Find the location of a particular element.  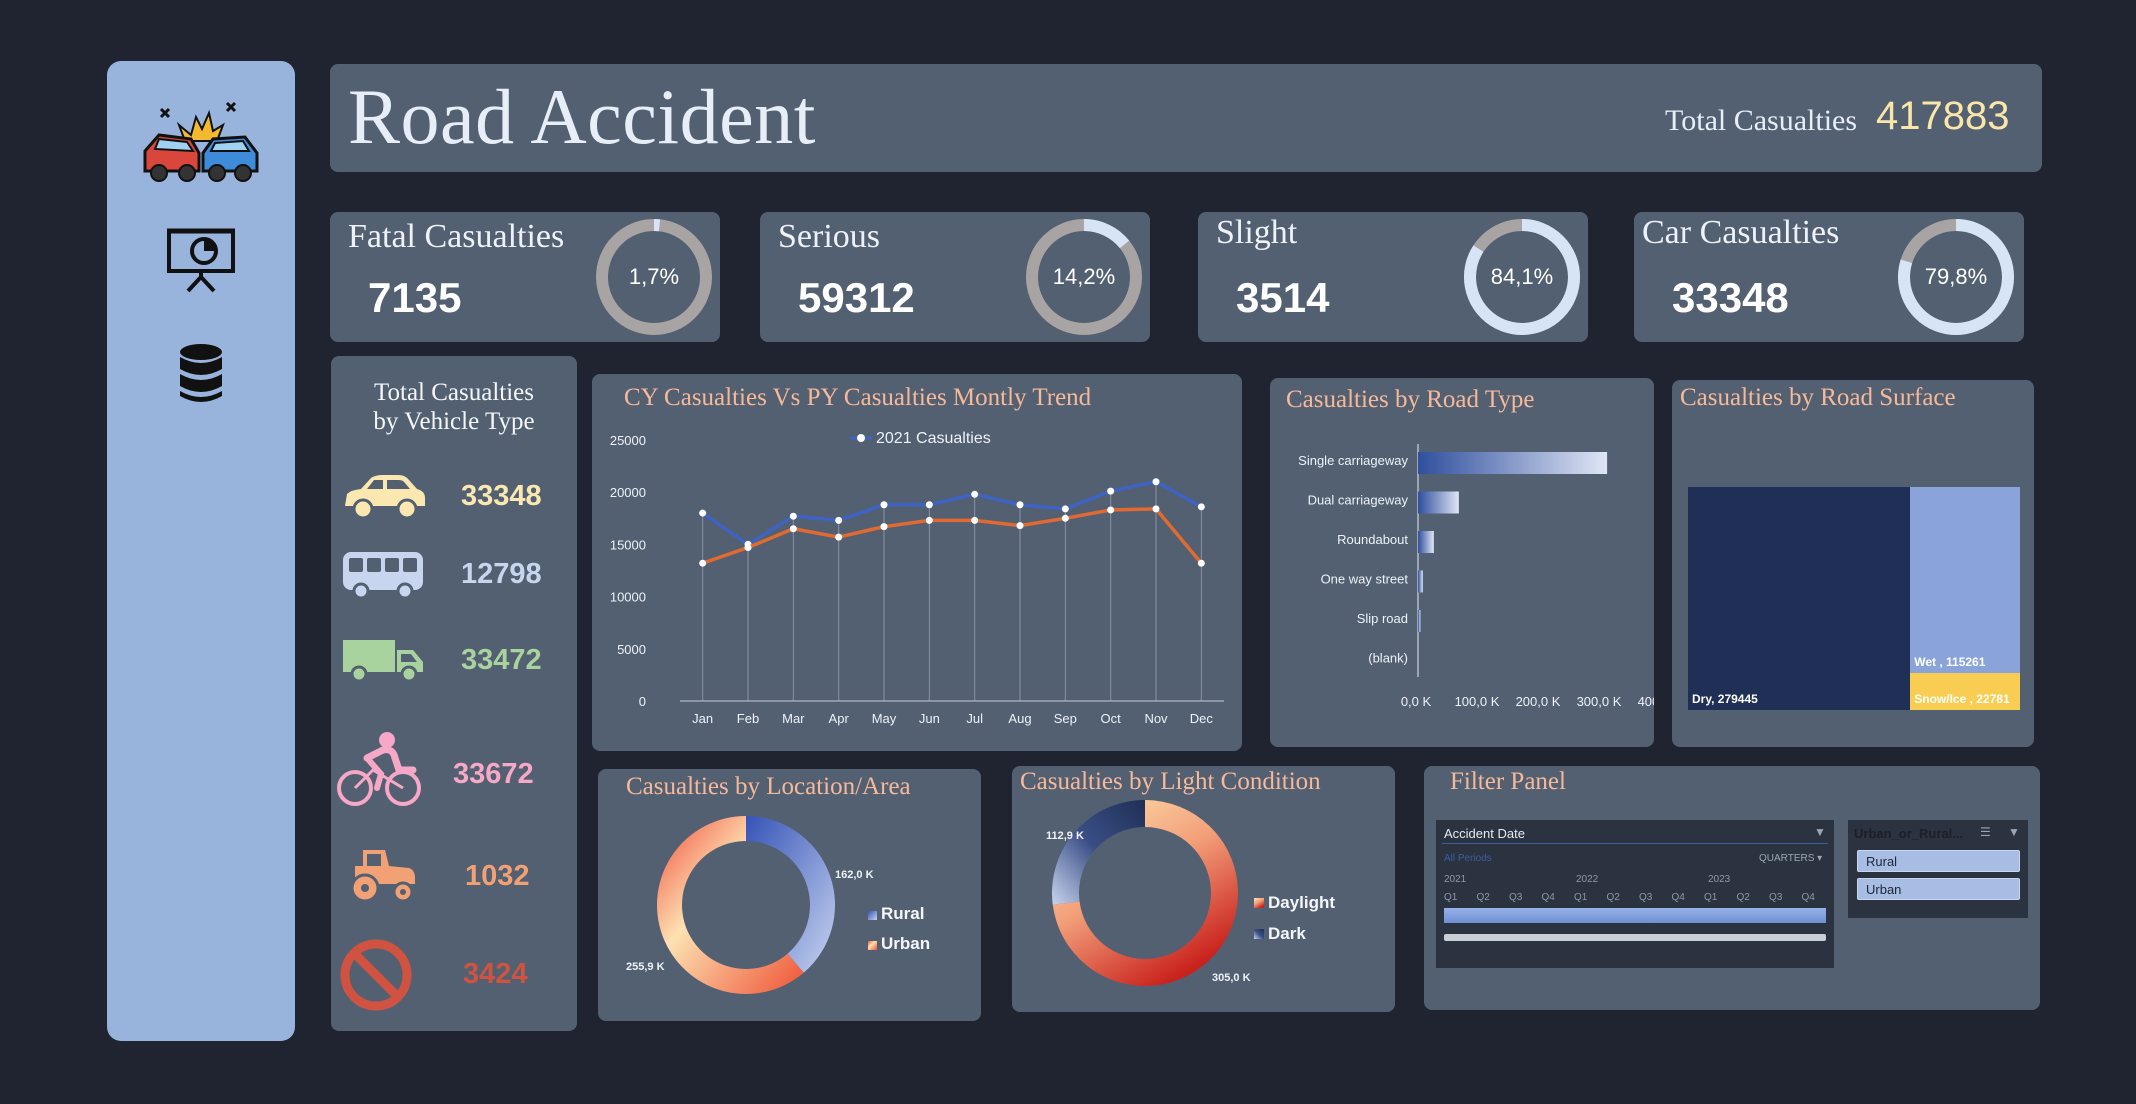

x-tick-label: 200,0 K is located at coordinates (1538, 701).